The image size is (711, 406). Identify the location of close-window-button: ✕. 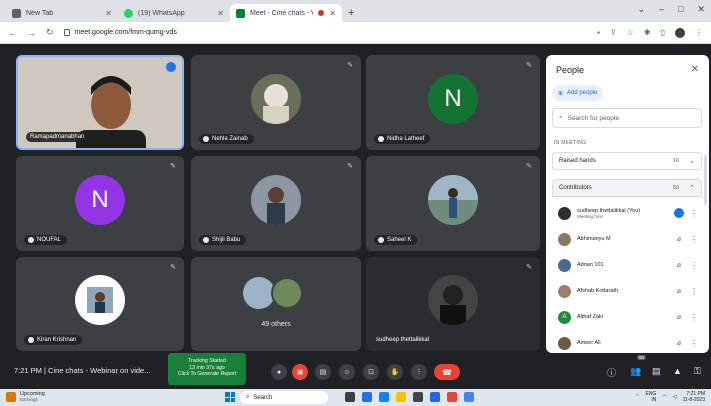
(701, 9).